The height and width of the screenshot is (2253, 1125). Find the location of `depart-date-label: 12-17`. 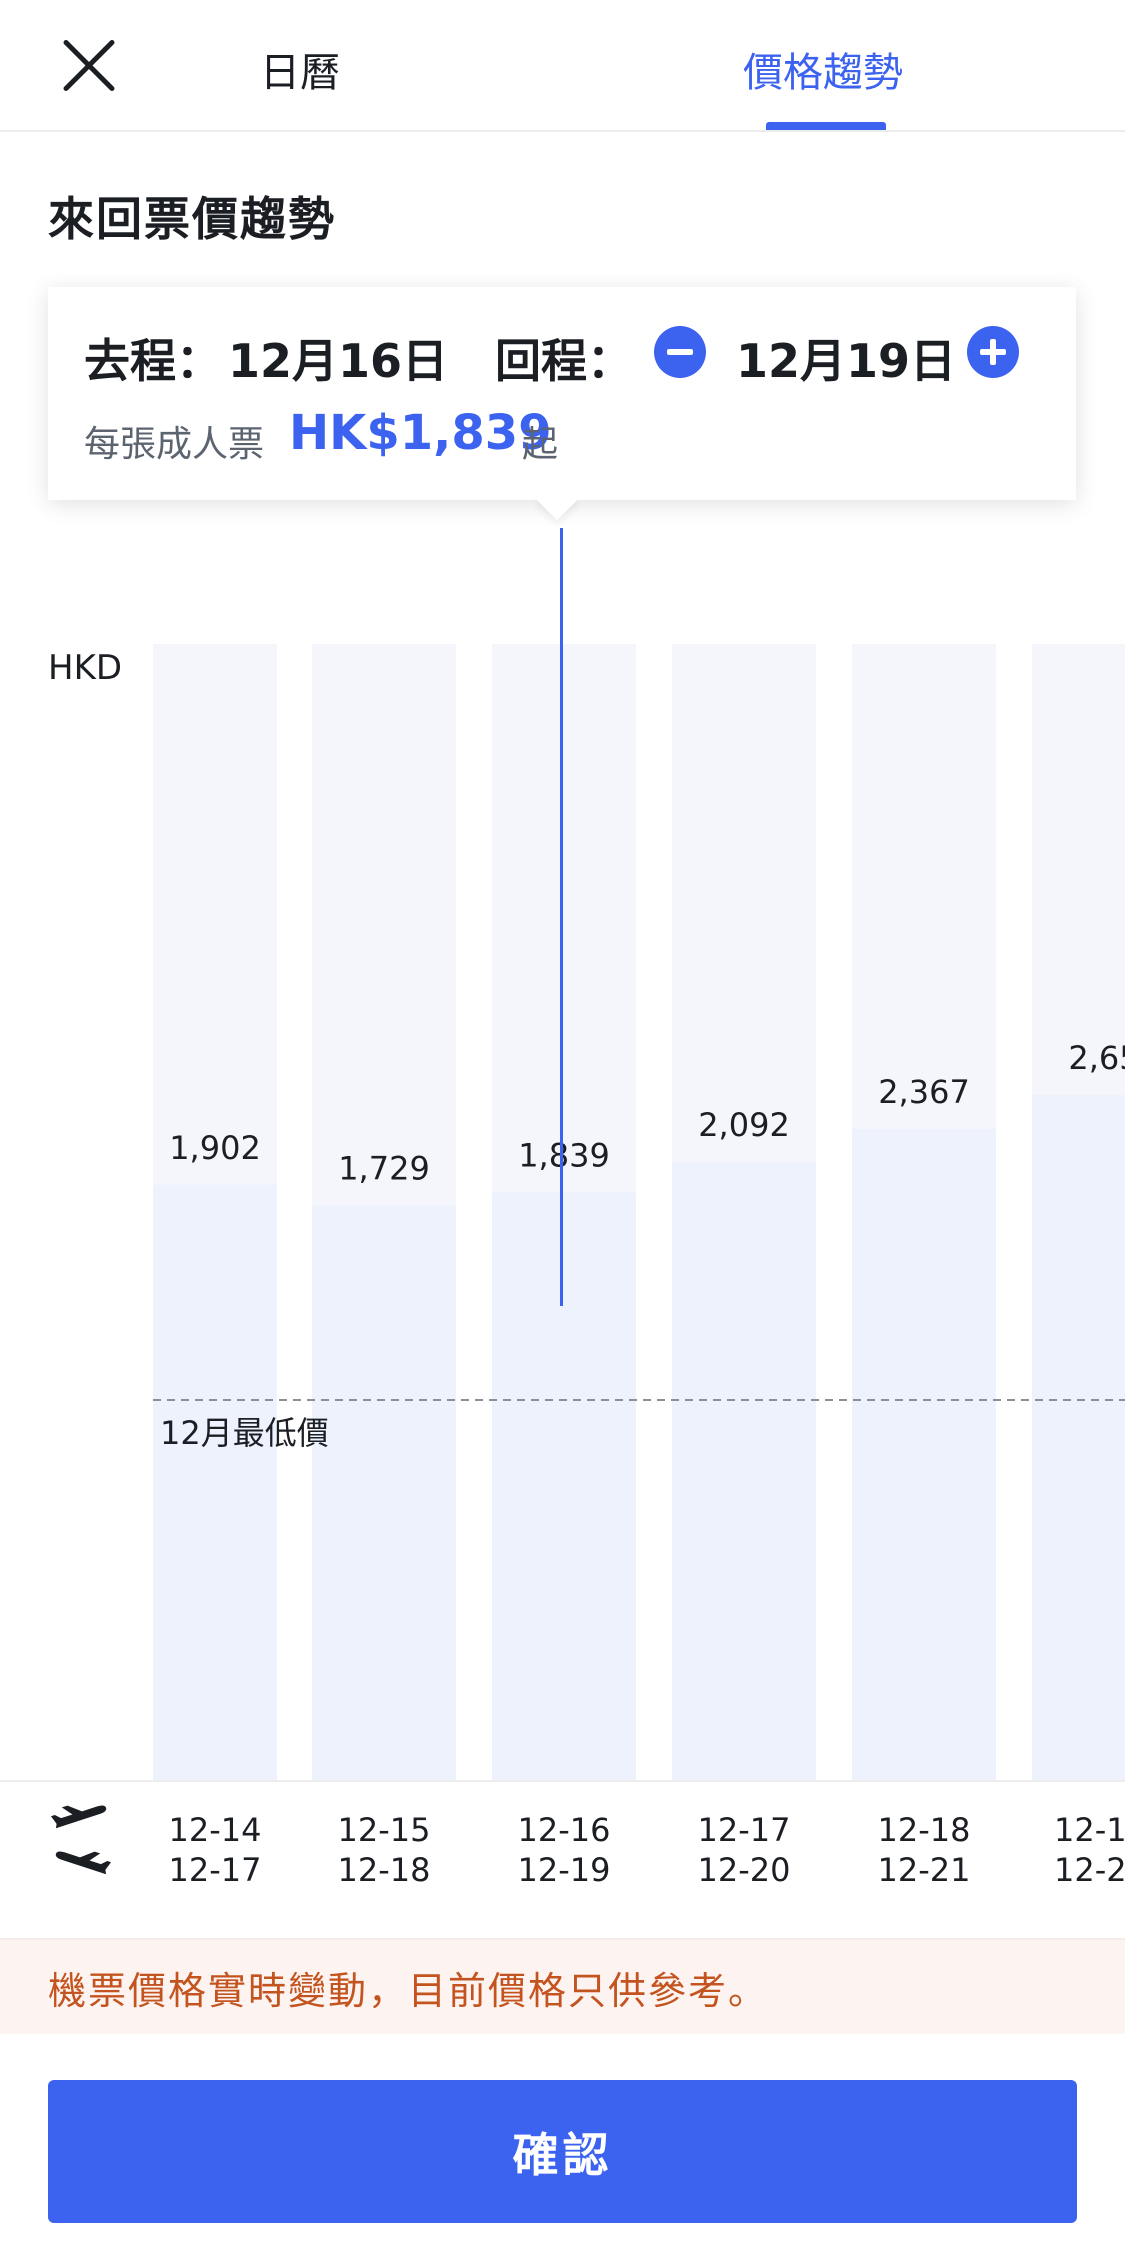

depart-date-label: 12-17 is located at coordinates (744, 1830).